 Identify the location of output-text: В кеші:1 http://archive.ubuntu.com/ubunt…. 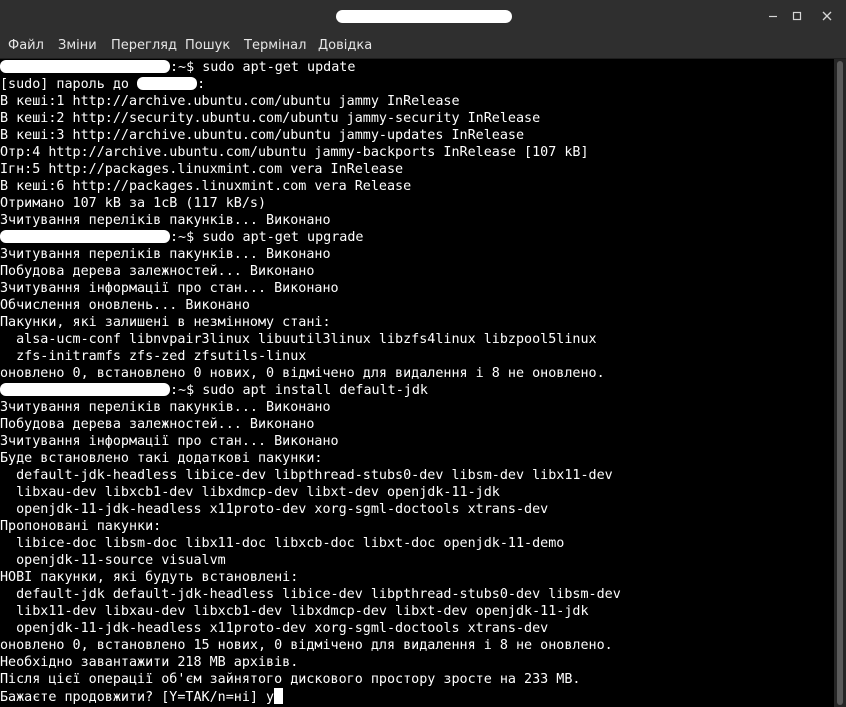
(230, 101).